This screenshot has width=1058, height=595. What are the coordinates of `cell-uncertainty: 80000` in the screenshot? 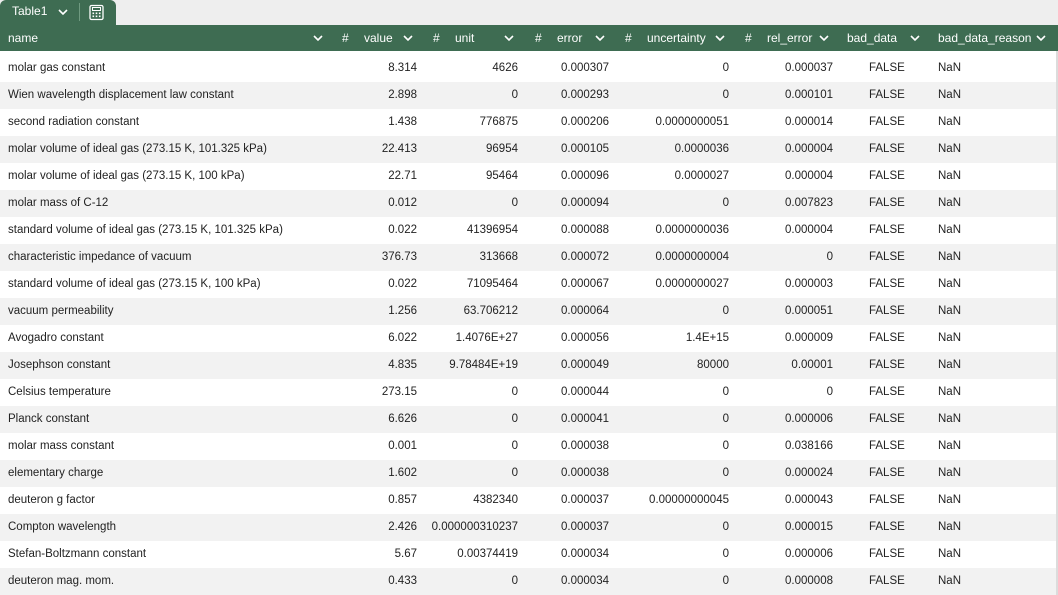 It's located at (713, 365).